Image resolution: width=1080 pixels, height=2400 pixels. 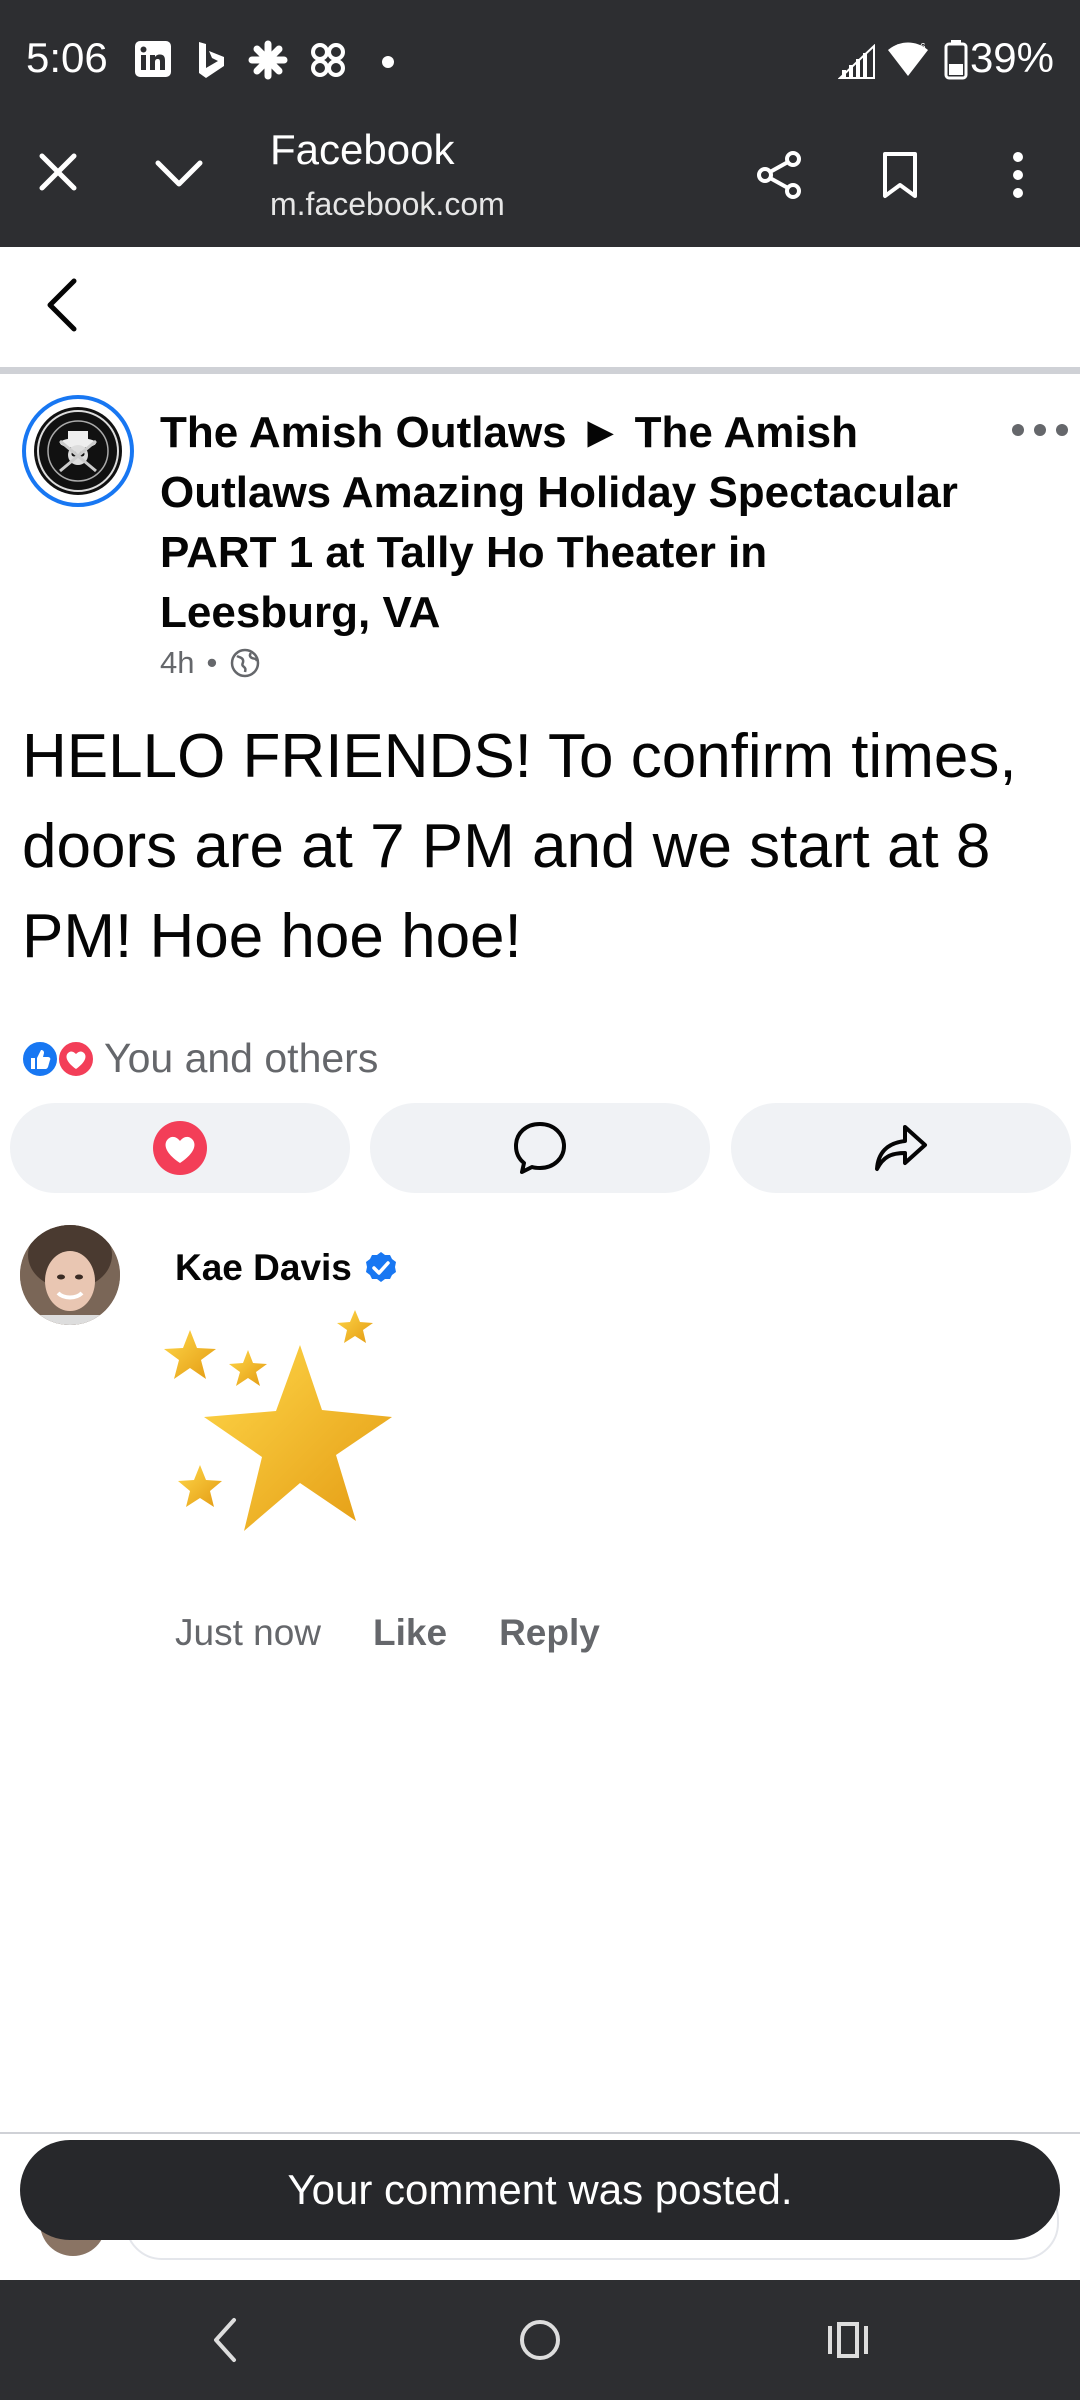 I want to click on nav-recents-icon, so click(x=848, y=2340).